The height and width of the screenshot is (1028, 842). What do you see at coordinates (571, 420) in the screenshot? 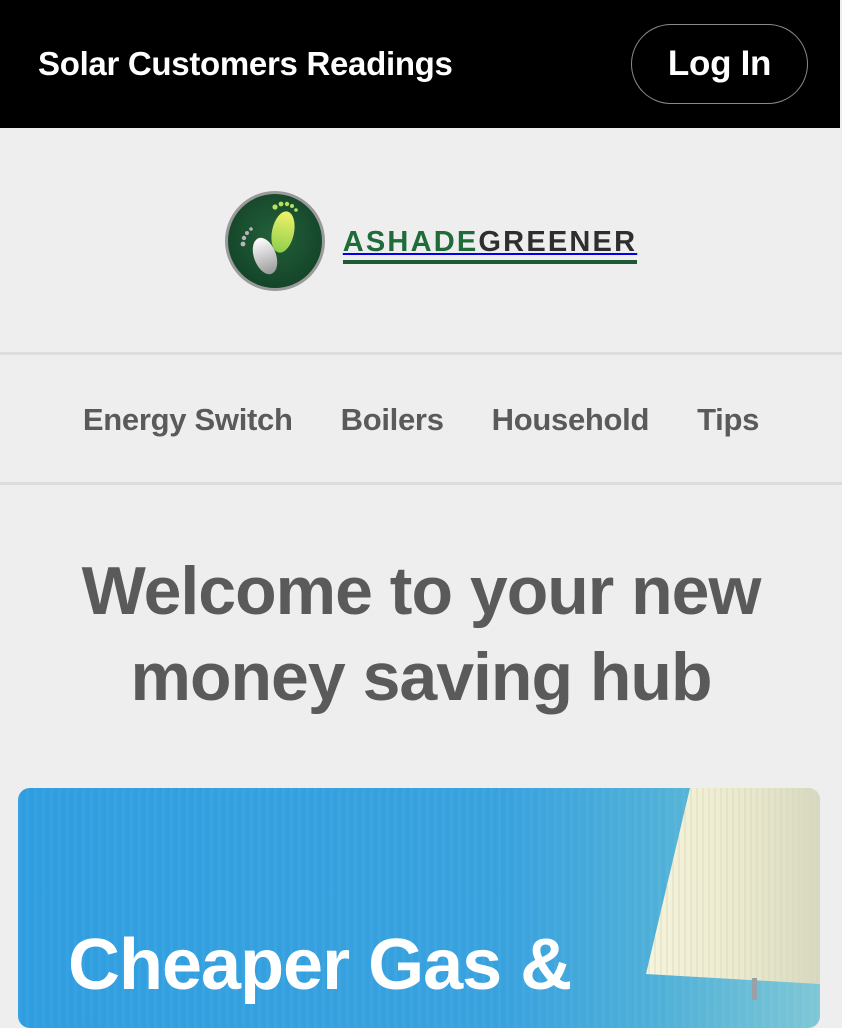
I see `nav-item-household: Household` at bounding box center [571, 420].